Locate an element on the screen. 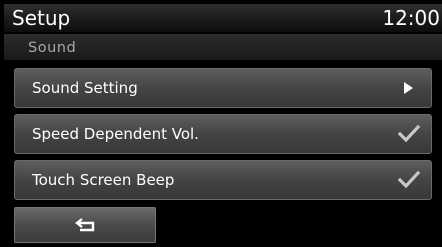  page-title: Setup is located at coordinates (41, 18).